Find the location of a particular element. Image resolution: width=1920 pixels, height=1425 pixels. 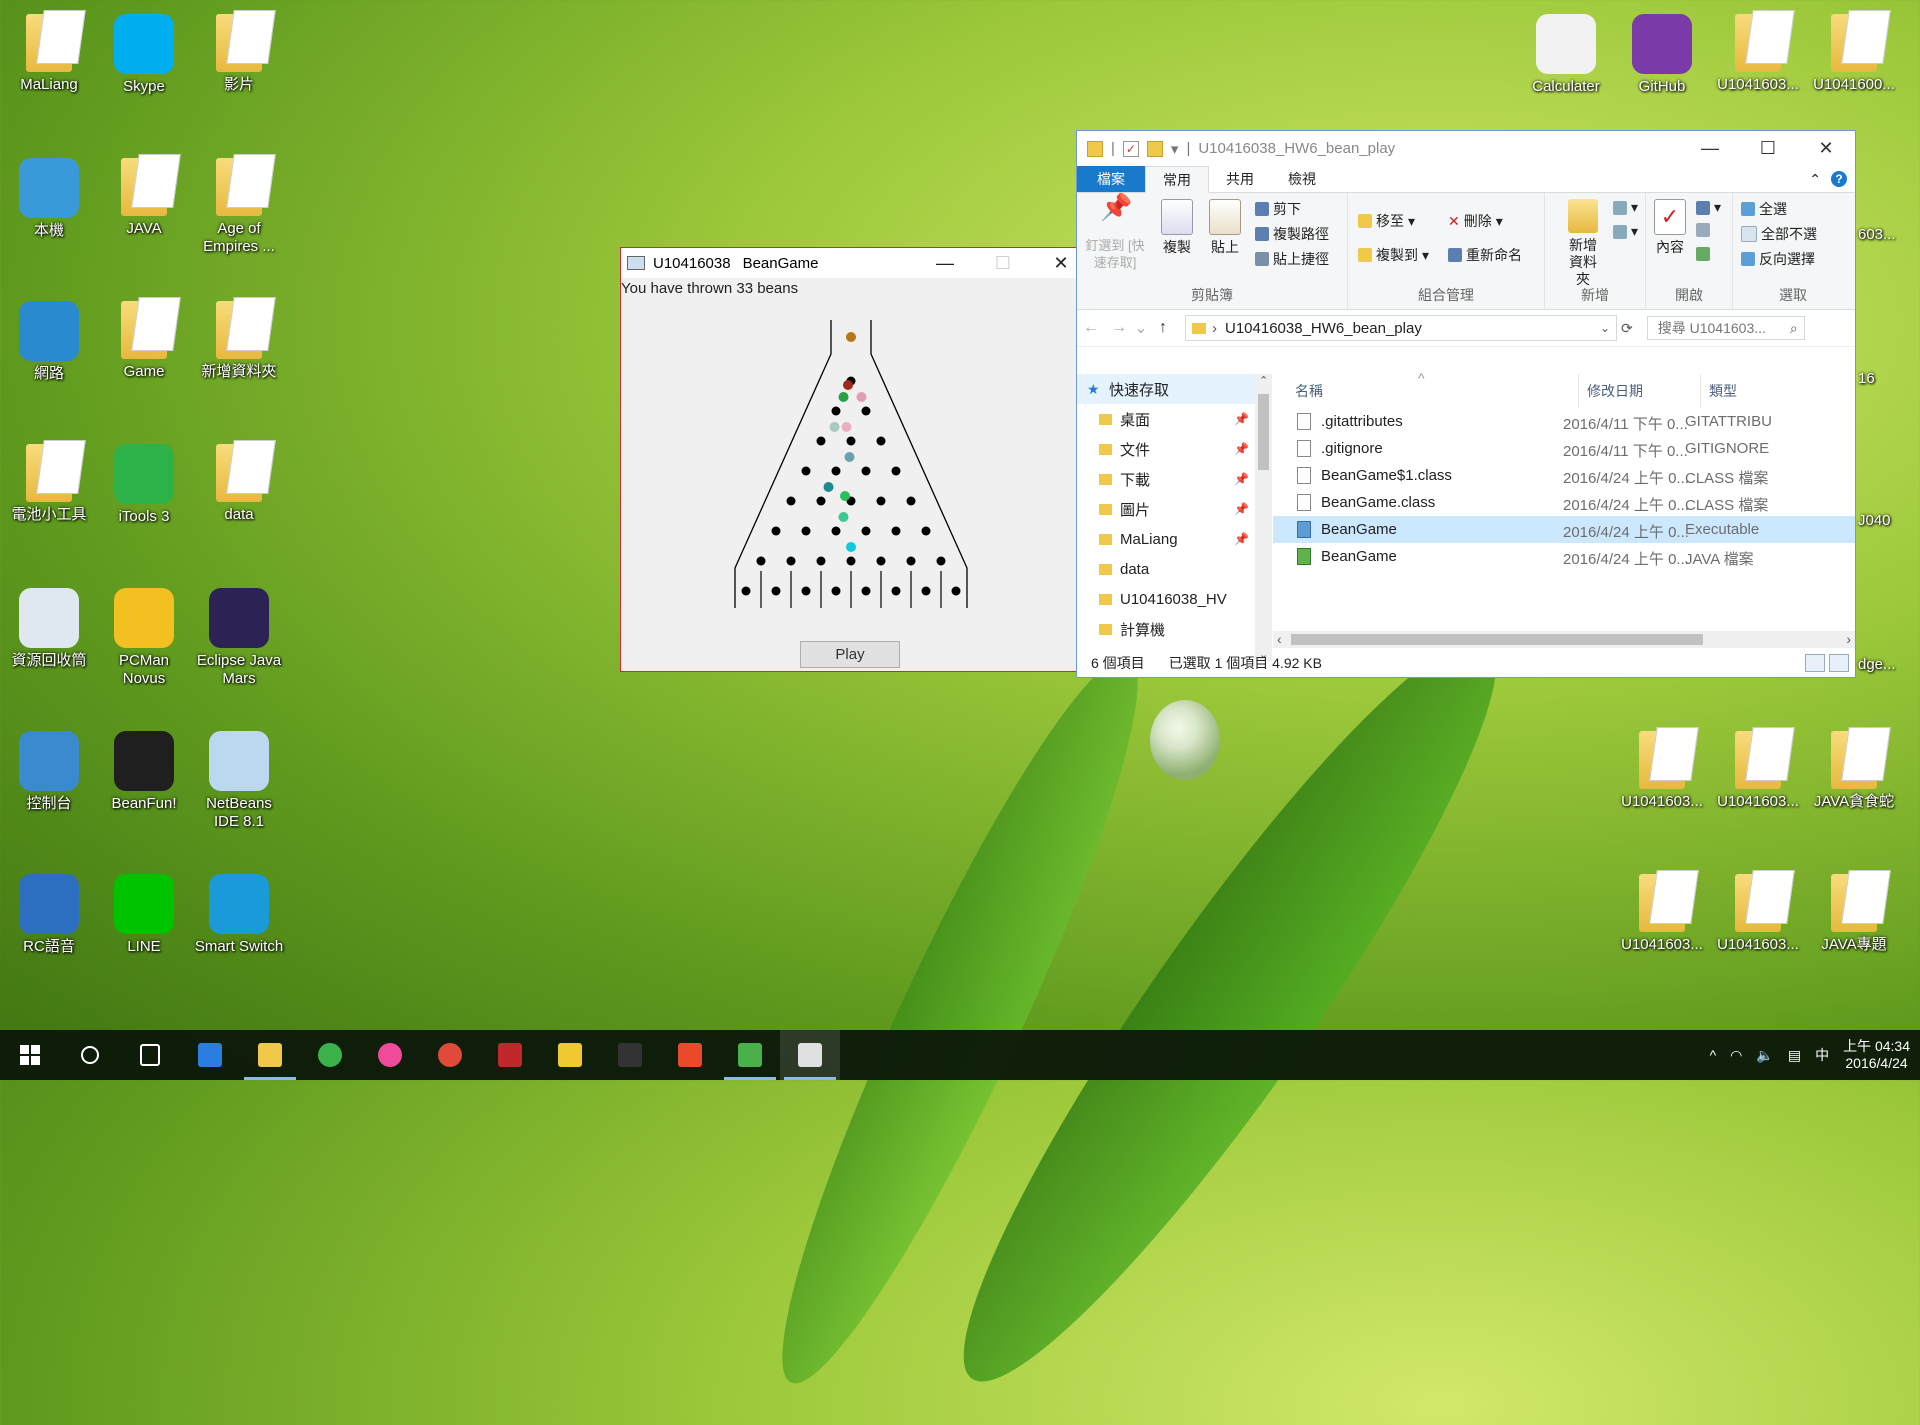

nav-item: data is located at coordinates (1166, 569).